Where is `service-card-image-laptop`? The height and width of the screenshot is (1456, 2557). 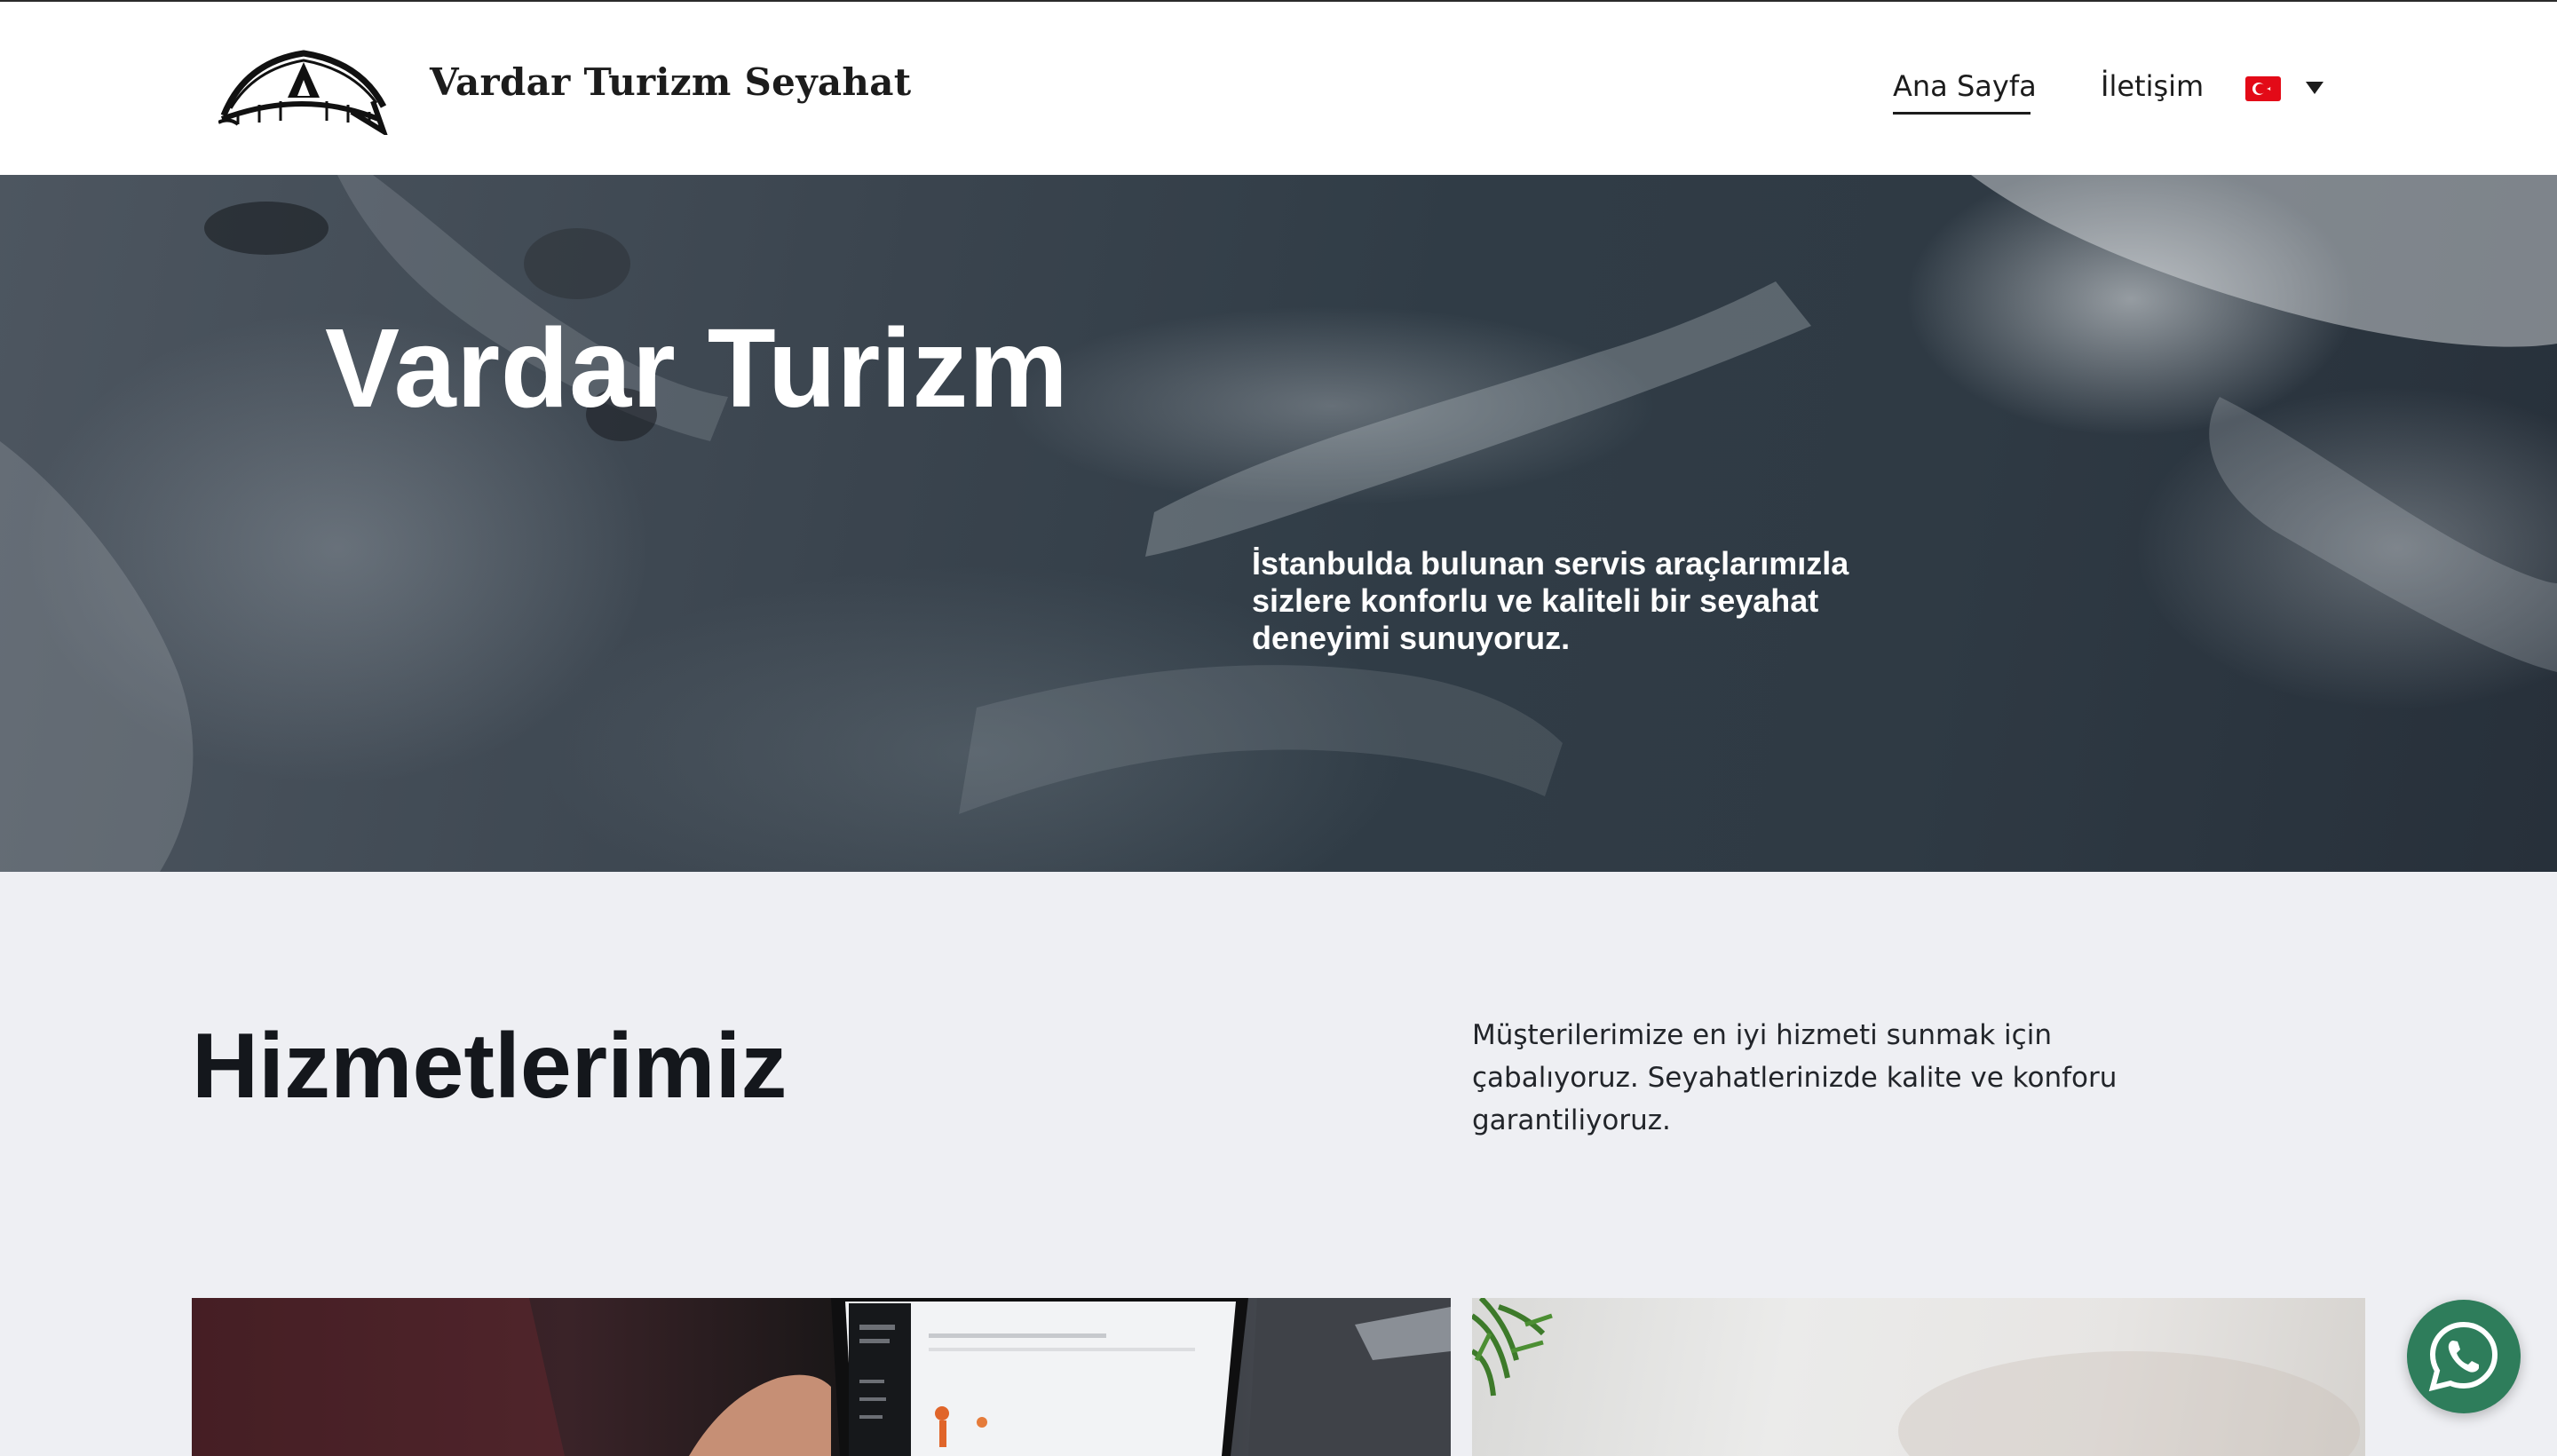
service-card-image-laptop is located at coordinates (821, 1377).